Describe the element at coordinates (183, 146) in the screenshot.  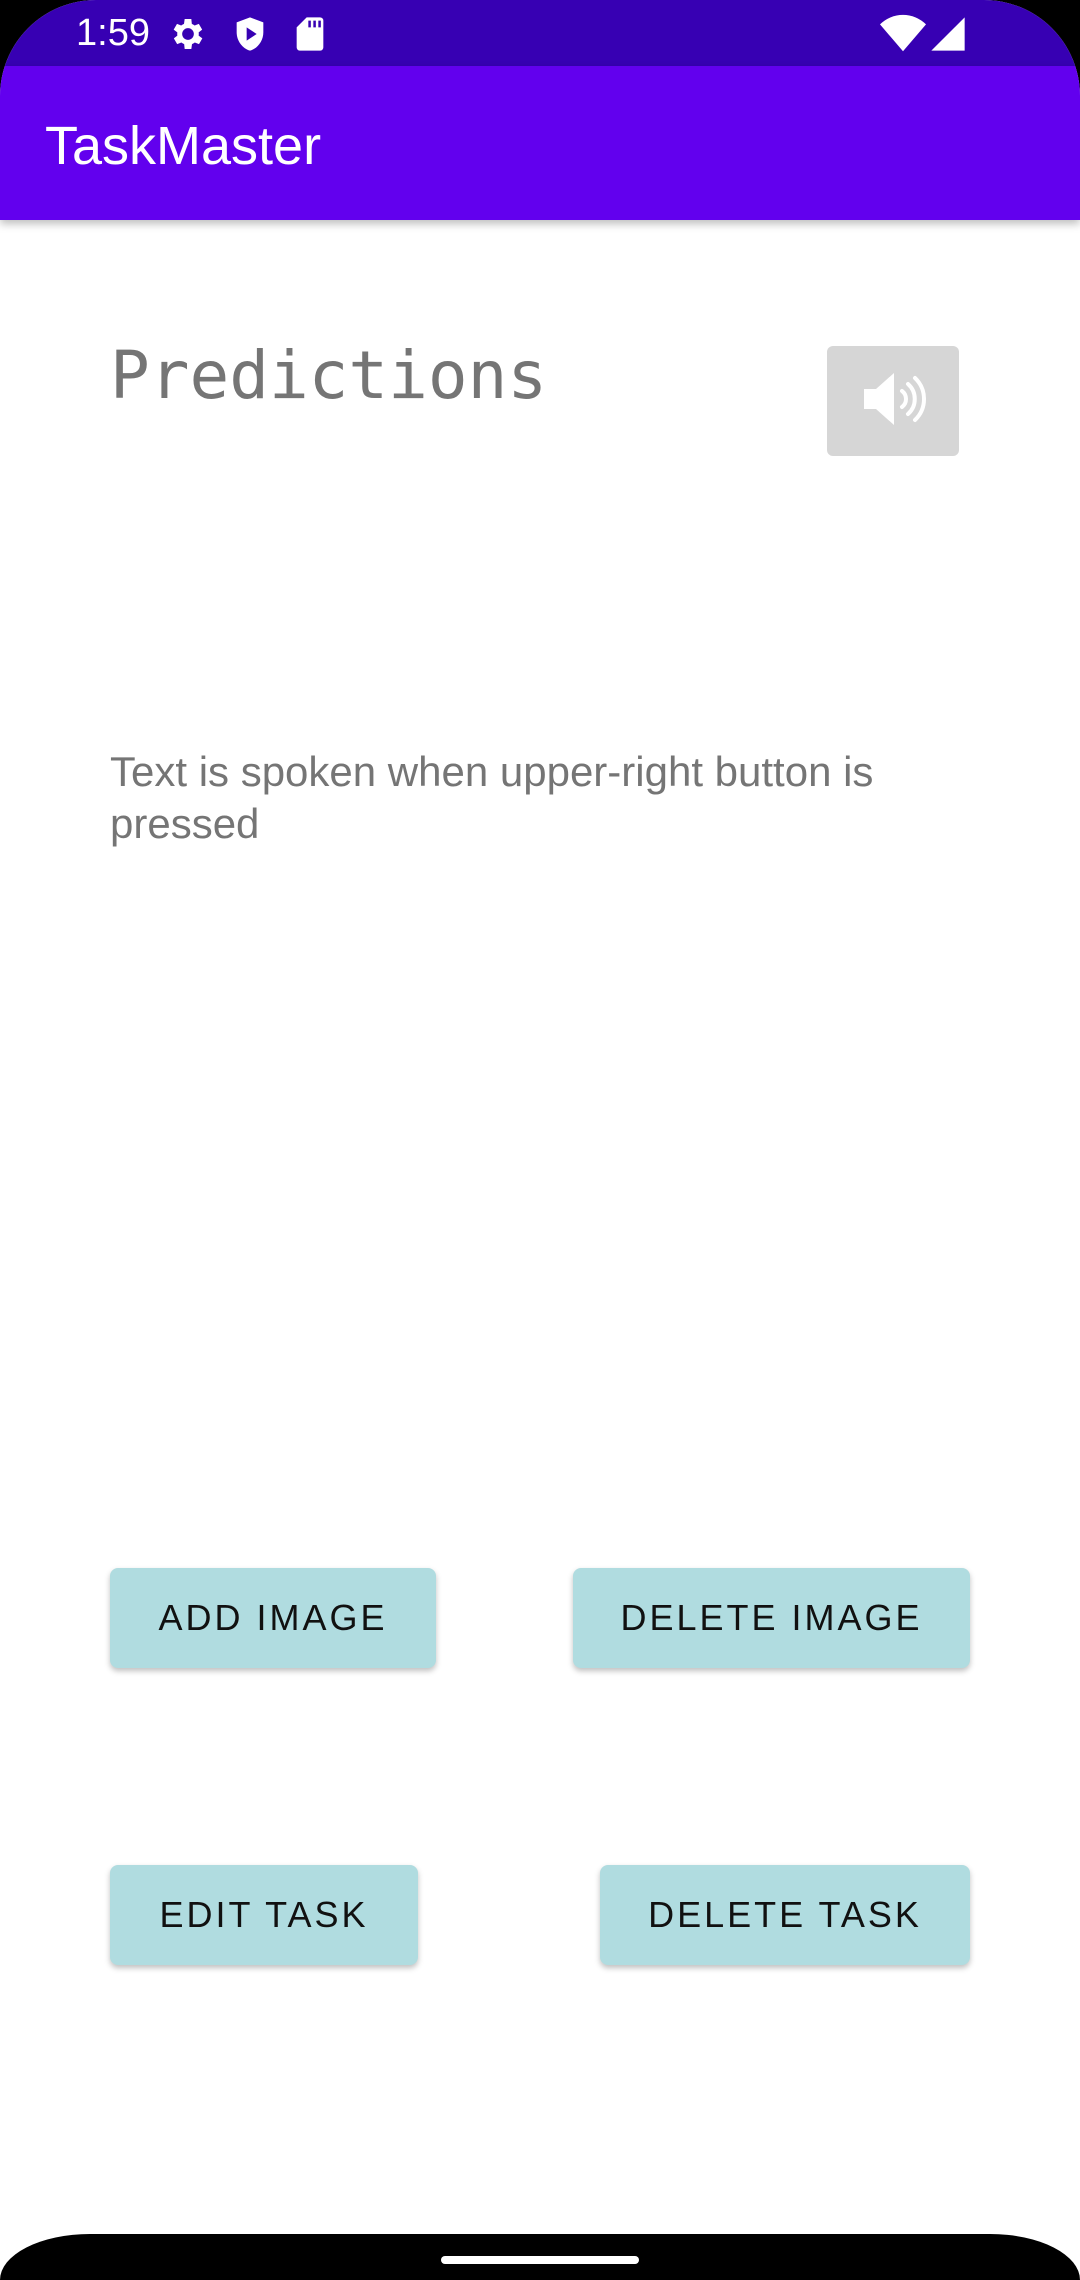
I see `app-title: TaskMaster` at that location.